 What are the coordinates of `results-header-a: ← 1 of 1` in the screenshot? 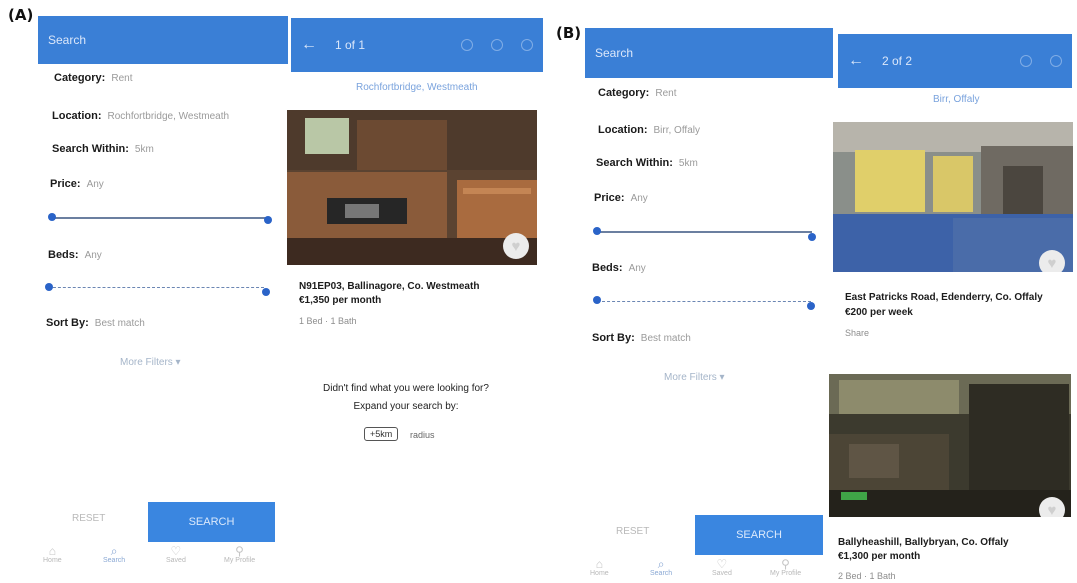 It's located at (417, 45).